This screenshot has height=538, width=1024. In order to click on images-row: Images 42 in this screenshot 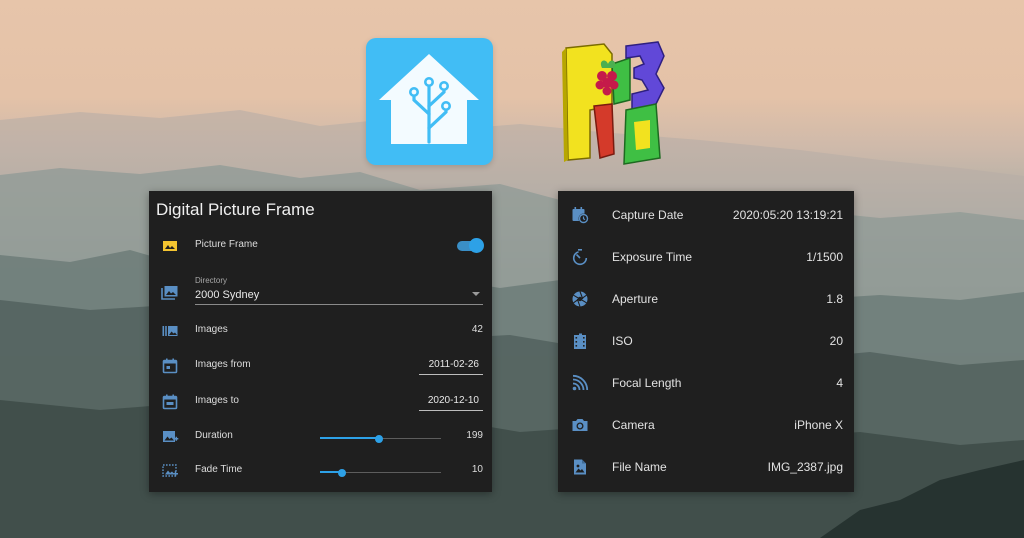, I will do `click(320, 331)`.